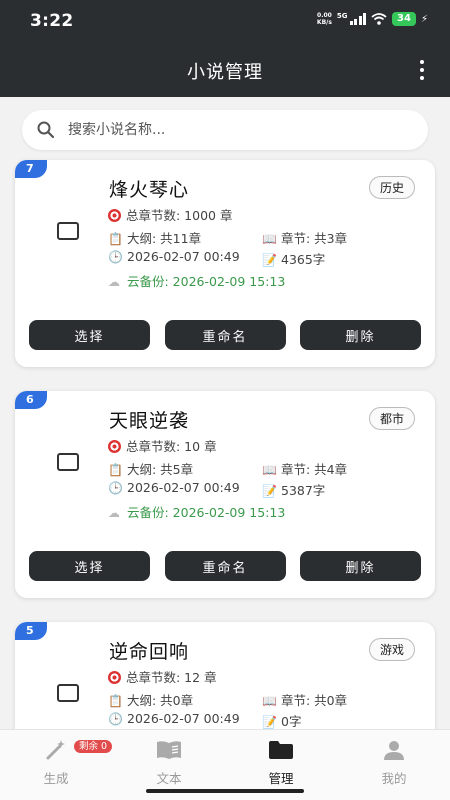  What do you see at coordinates (394, 778) in the screenshot?
I see `nav-label: 我的` at bounding box center [394, 778].